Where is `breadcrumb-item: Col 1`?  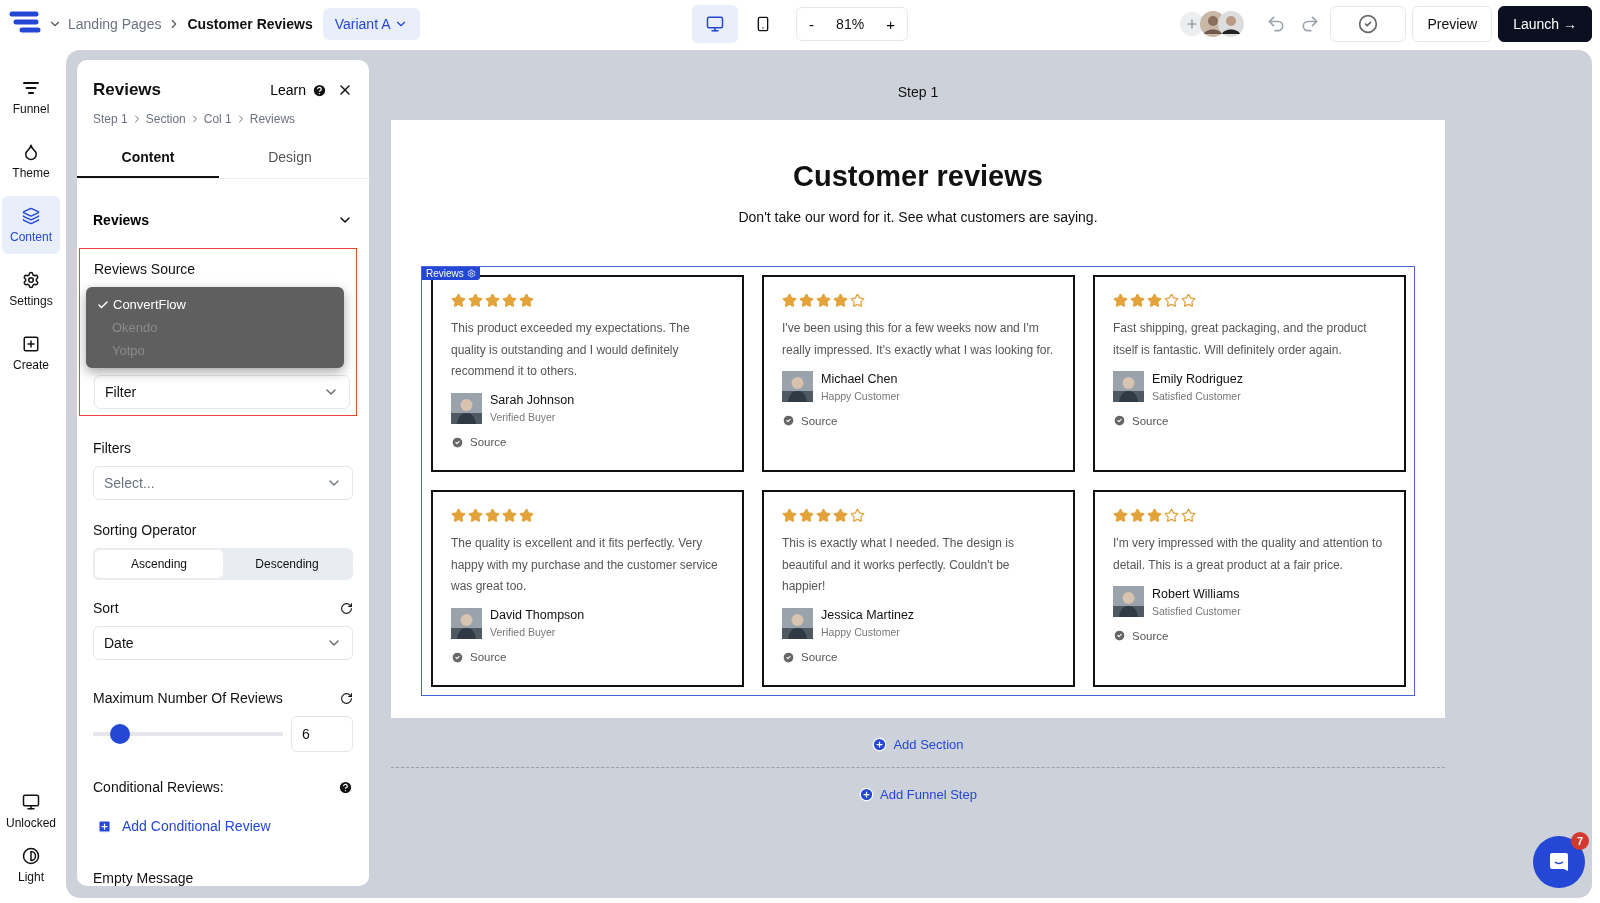
breadcrumb-item: Col 1 is located at coordinates (217, 119).